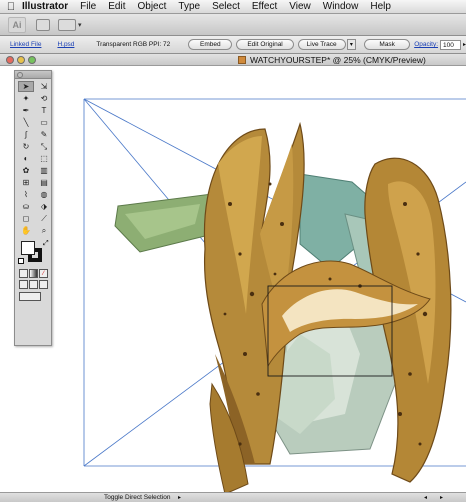  I want to click on blend-tool: ◍, so click(44, 194).